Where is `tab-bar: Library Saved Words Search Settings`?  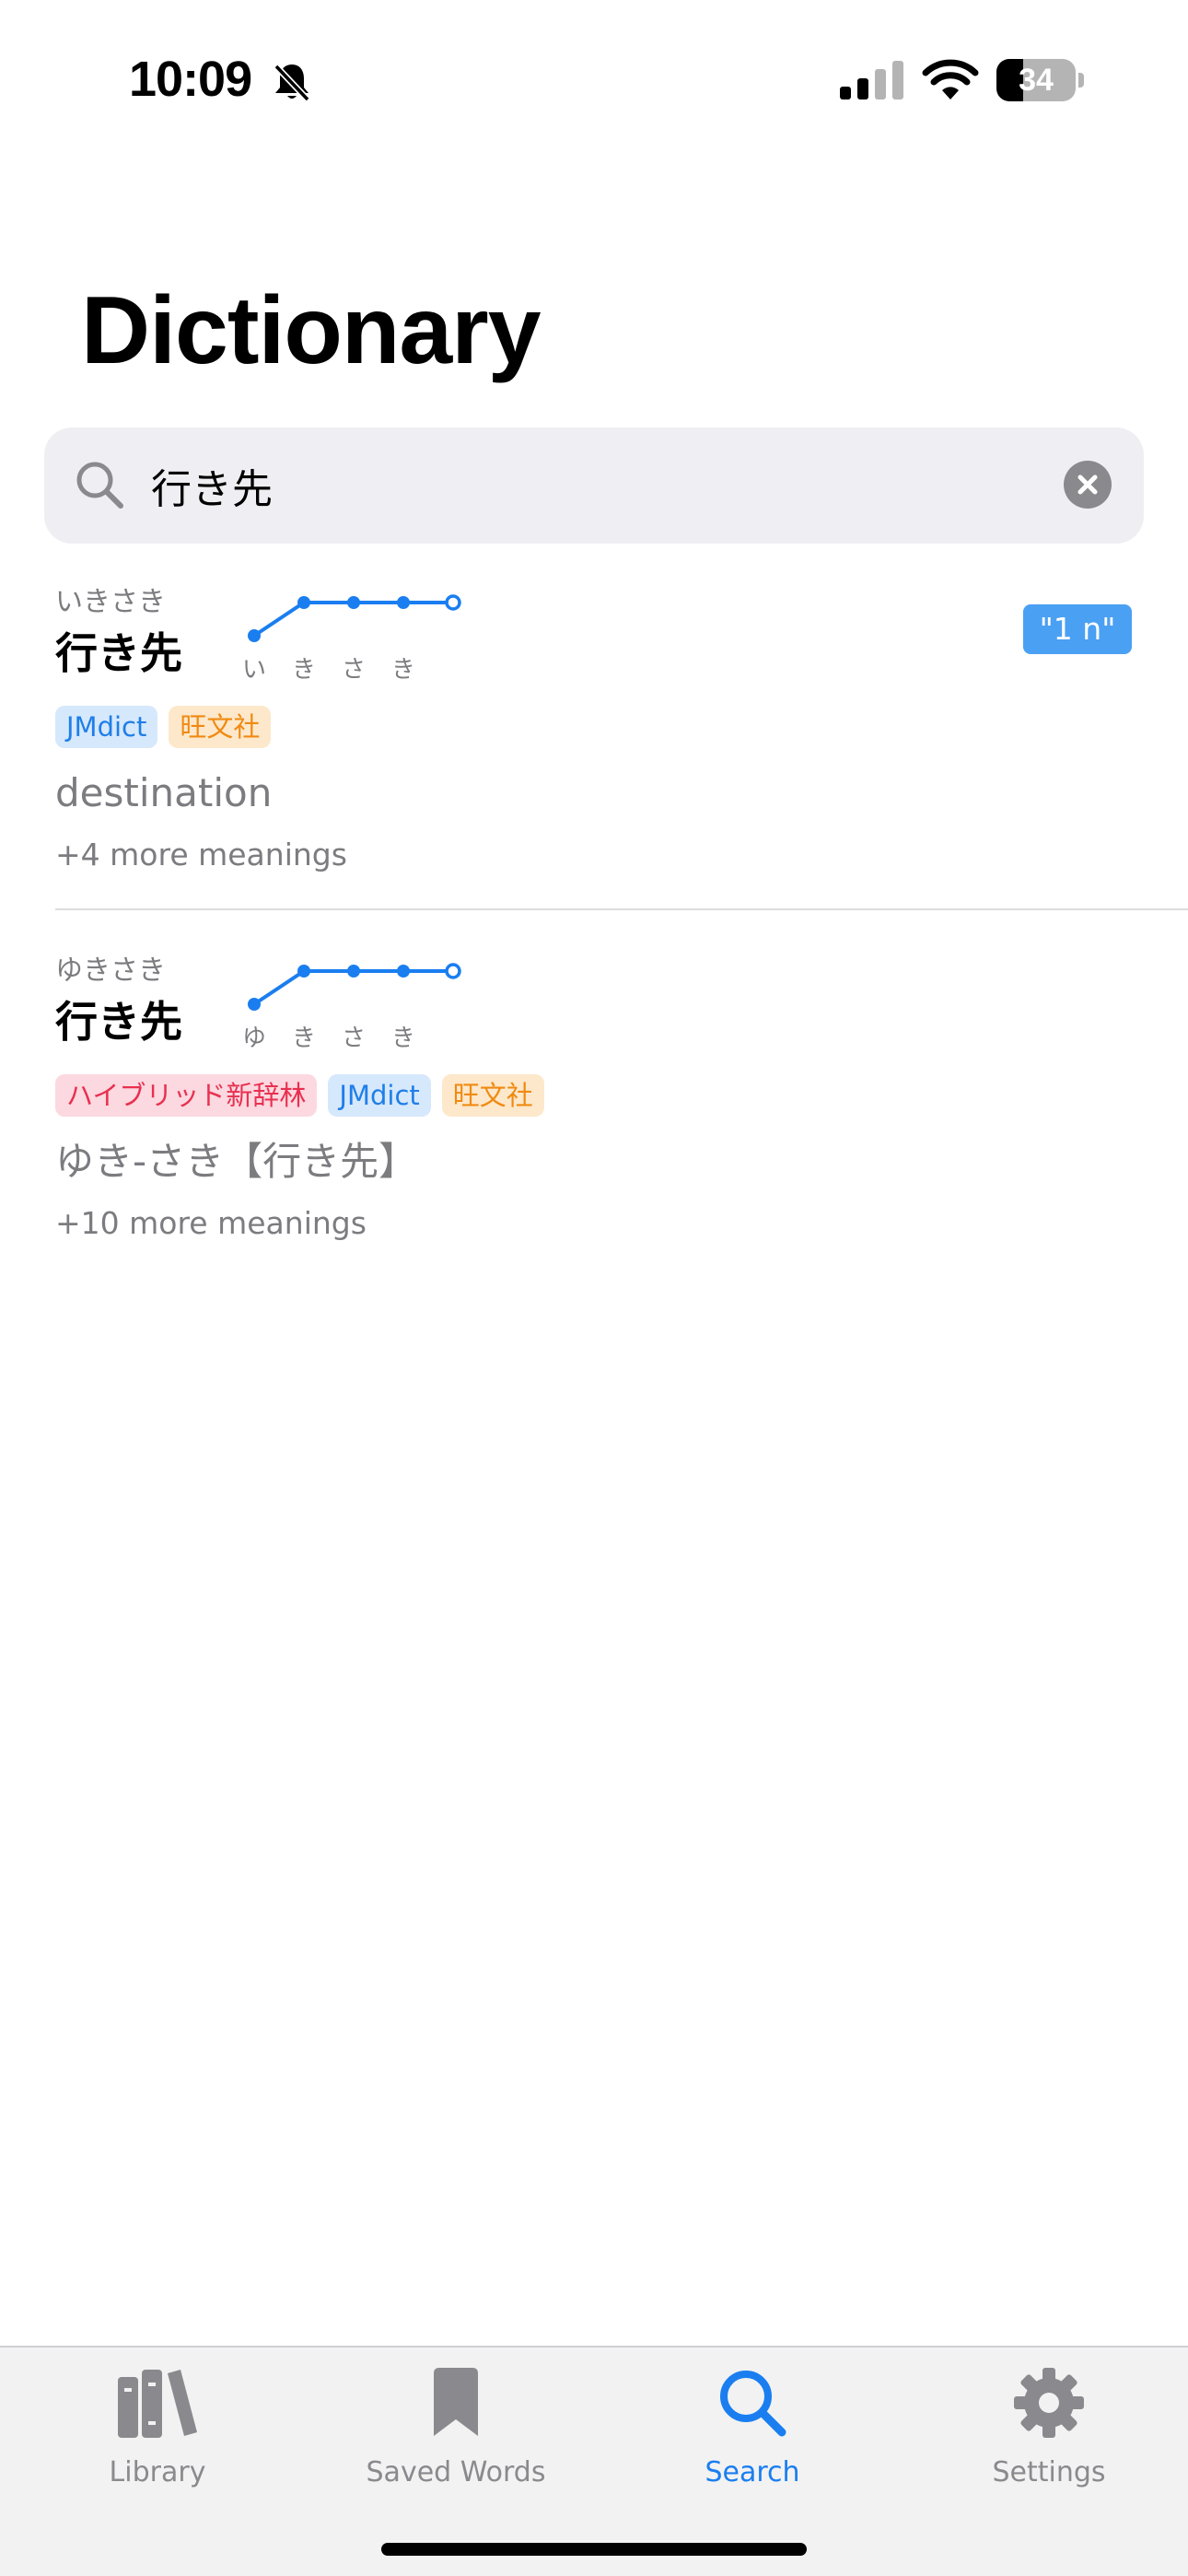 tab-bar: Library Saved Words Search Settings is located at coordinates (594, 2461).